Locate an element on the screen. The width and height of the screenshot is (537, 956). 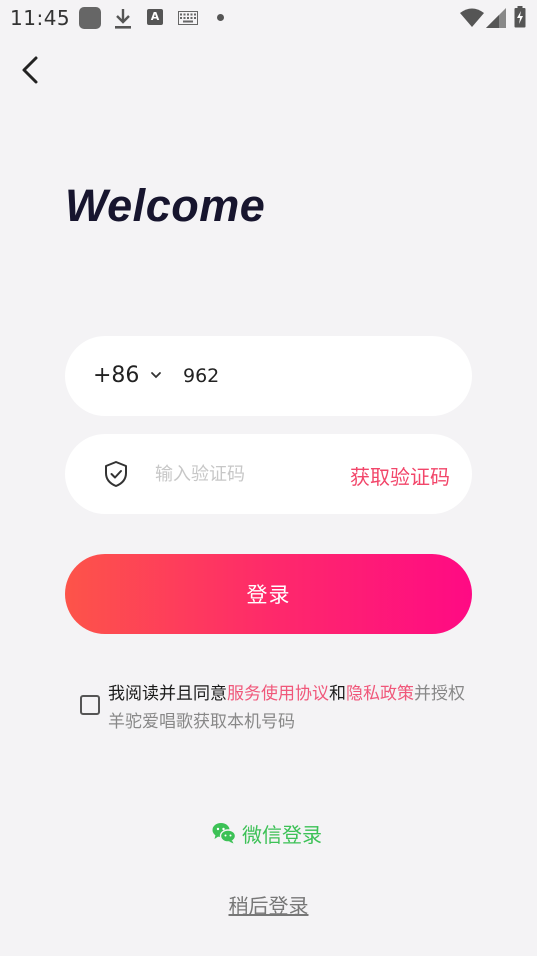
a-icon: A is located at coordinates (155, 17).